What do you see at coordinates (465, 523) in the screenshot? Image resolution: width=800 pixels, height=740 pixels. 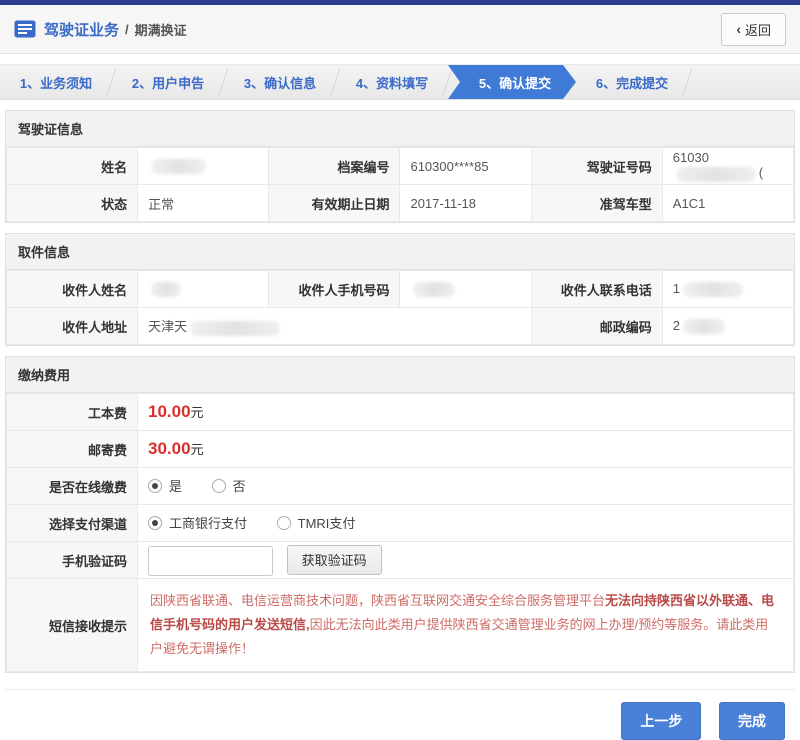 I see `pay-channel-options: 工商银行支付 TMRI支付` at bounding box center [465, 523].